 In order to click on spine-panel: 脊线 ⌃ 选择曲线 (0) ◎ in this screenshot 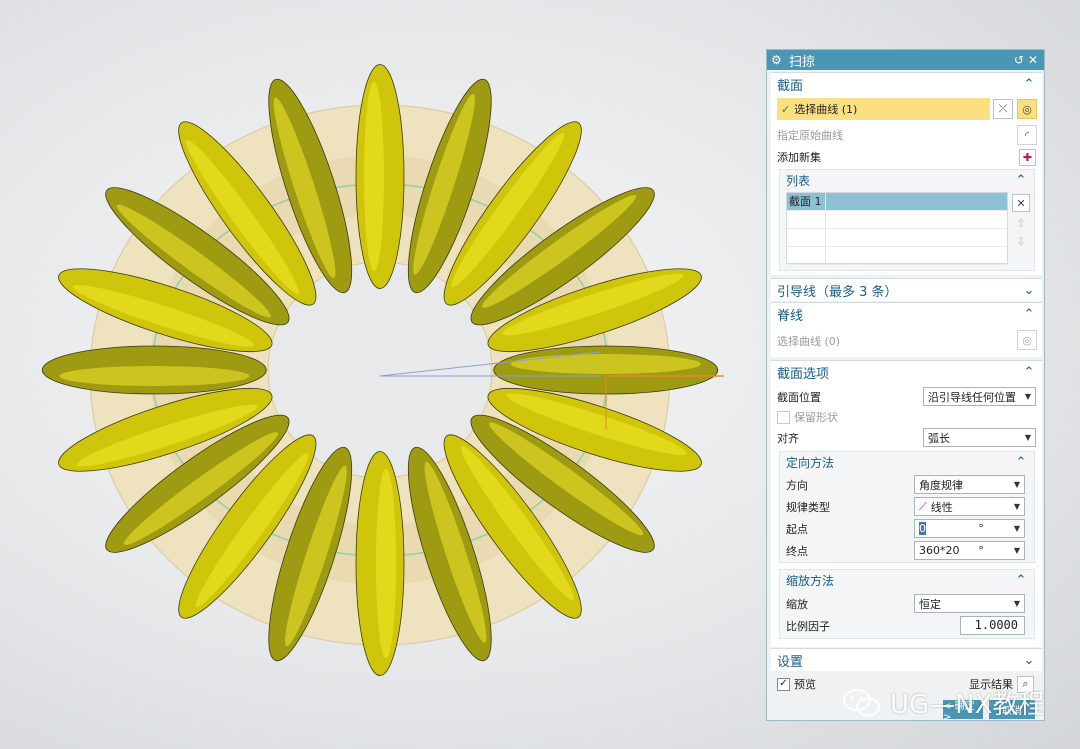, I will do `click(906, 329)`.